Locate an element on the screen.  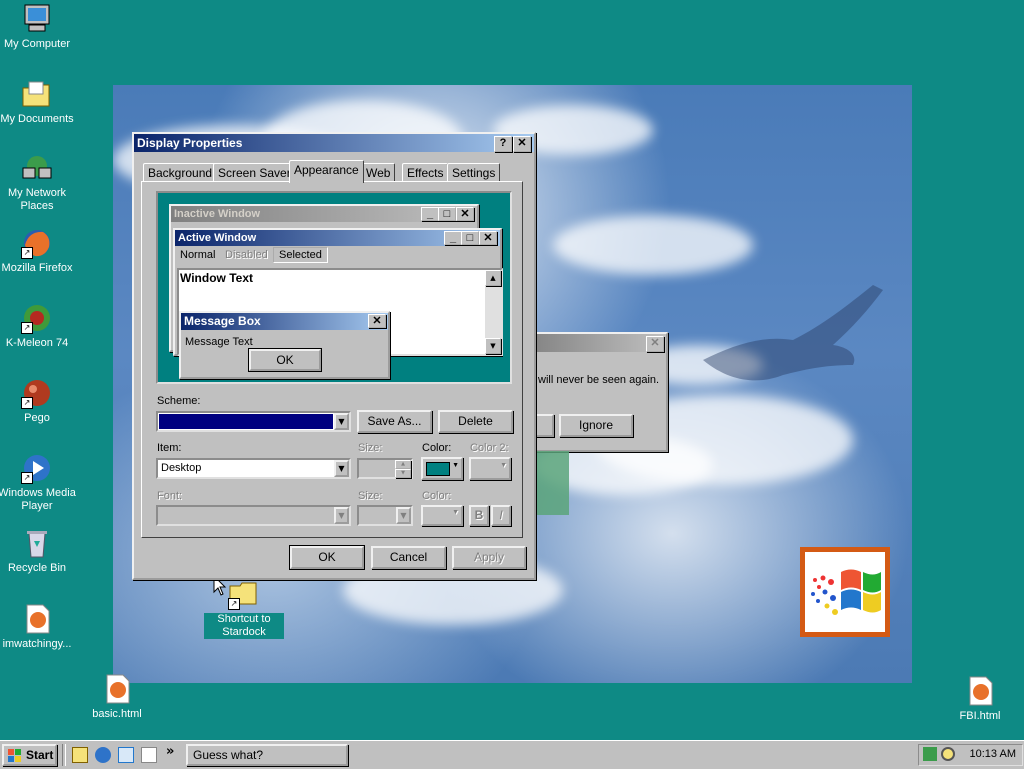
desktop-icon-fbi-html: FBI.html is located at coordinates (980, 699).